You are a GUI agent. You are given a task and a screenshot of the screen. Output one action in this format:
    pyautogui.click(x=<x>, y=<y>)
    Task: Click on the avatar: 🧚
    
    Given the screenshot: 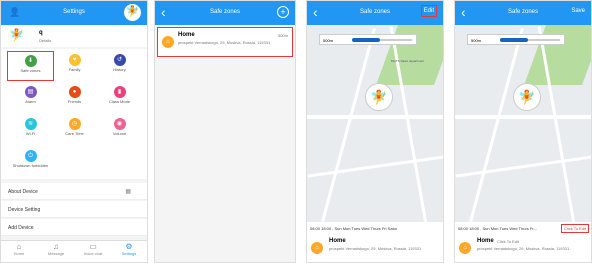 What is the action you would take?
    pyautogui.click(x=132, y=12)
    